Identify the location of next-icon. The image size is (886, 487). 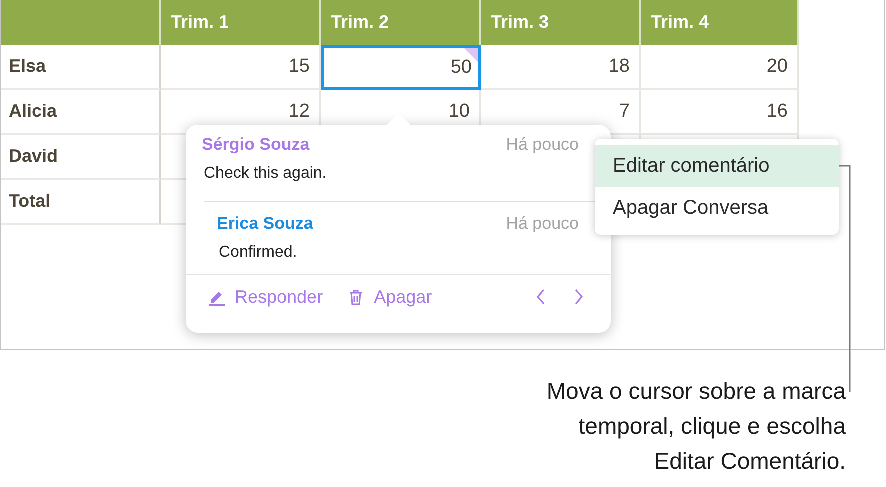
(579, 297).